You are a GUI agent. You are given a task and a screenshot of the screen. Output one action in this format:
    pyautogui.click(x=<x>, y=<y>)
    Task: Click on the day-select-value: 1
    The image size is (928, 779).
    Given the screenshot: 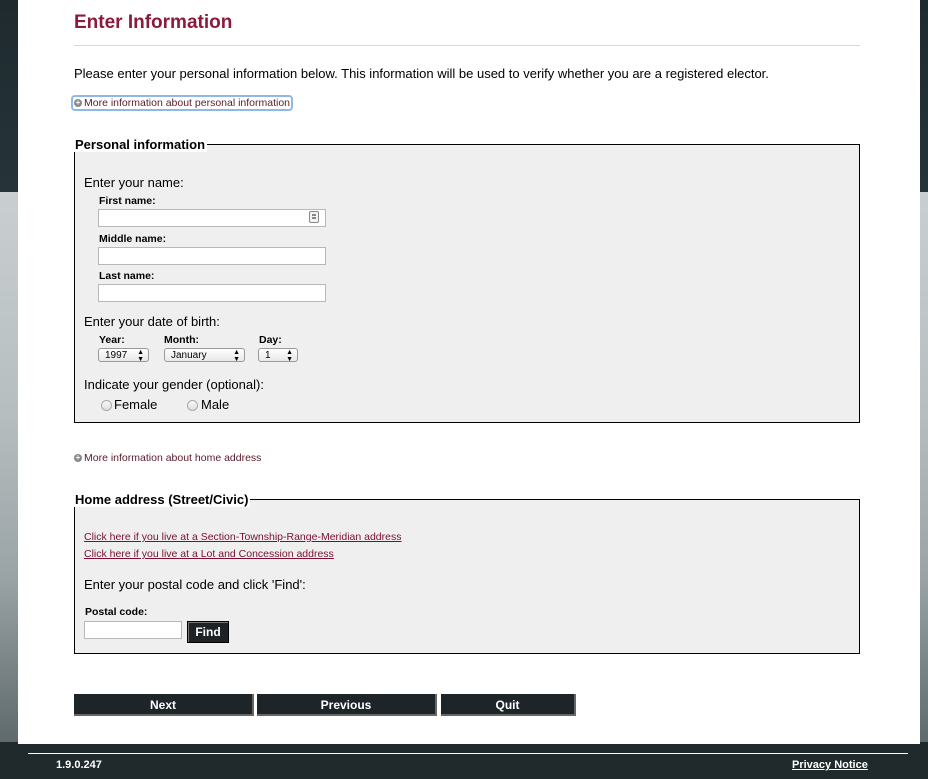 What is the action you would take?
    pyautogui.click(x=268, y=355)
    